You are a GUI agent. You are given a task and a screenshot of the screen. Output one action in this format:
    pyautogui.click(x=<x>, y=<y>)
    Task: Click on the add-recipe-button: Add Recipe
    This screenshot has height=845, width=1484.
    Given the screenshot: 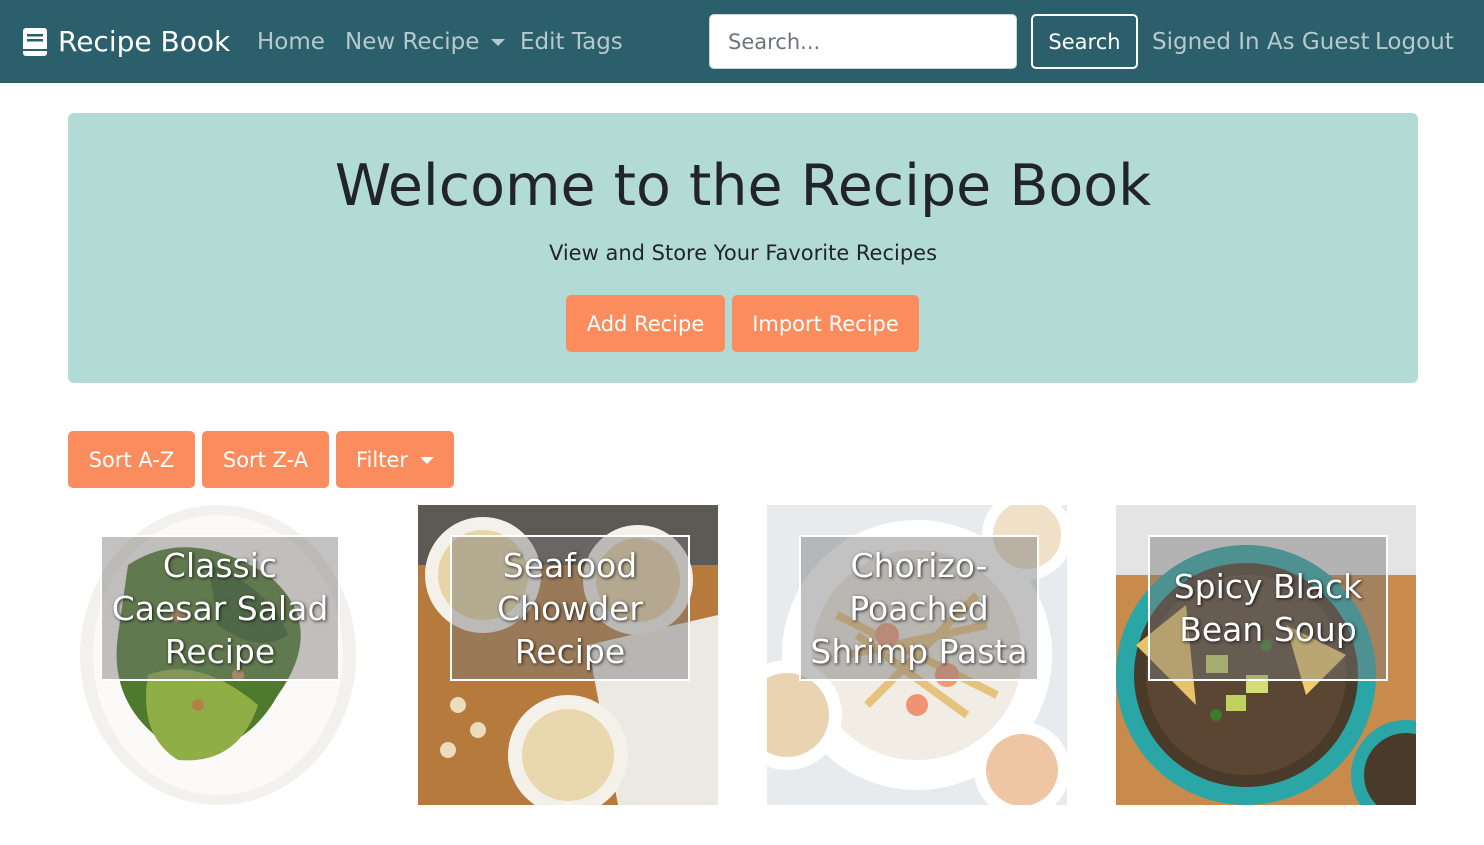 What is the action you would take?
    pyautogui.click(x=645, y=323)
    